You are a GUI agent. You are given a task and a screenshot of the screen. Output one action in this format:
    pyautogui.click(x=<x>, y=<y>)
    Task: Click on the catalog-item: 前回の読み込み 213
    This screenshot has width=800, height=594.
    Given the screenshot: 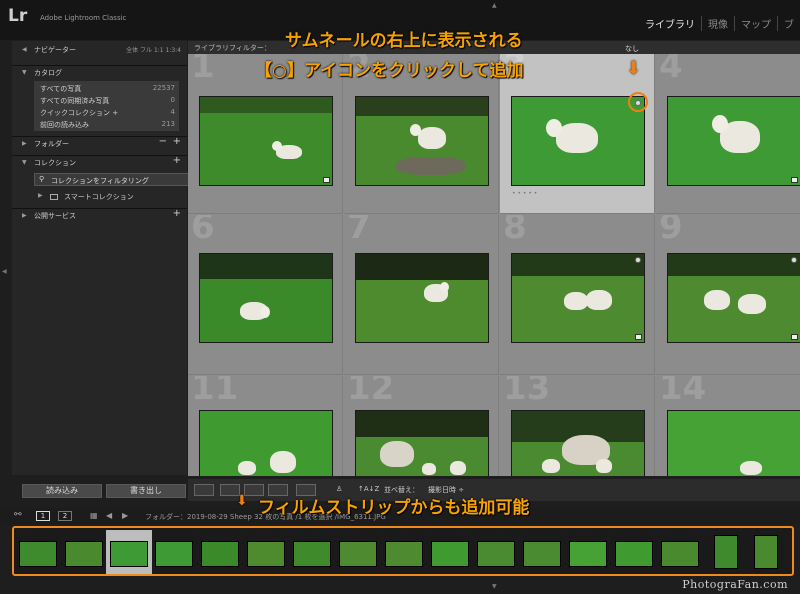 What is the action you would take?
    pyautogui.click(x=106, y=124)
    